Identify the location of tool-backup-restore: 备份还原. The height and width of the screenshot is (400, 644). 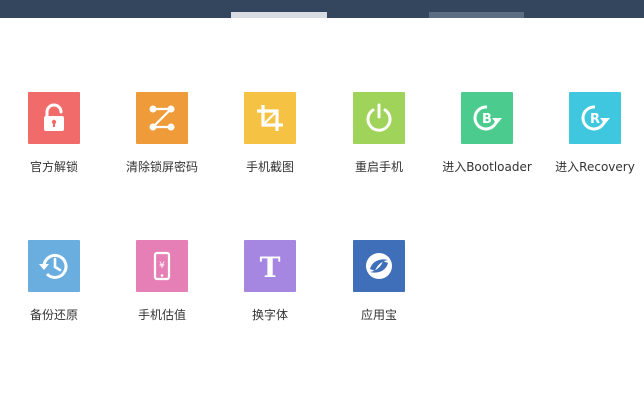
(54, 281).